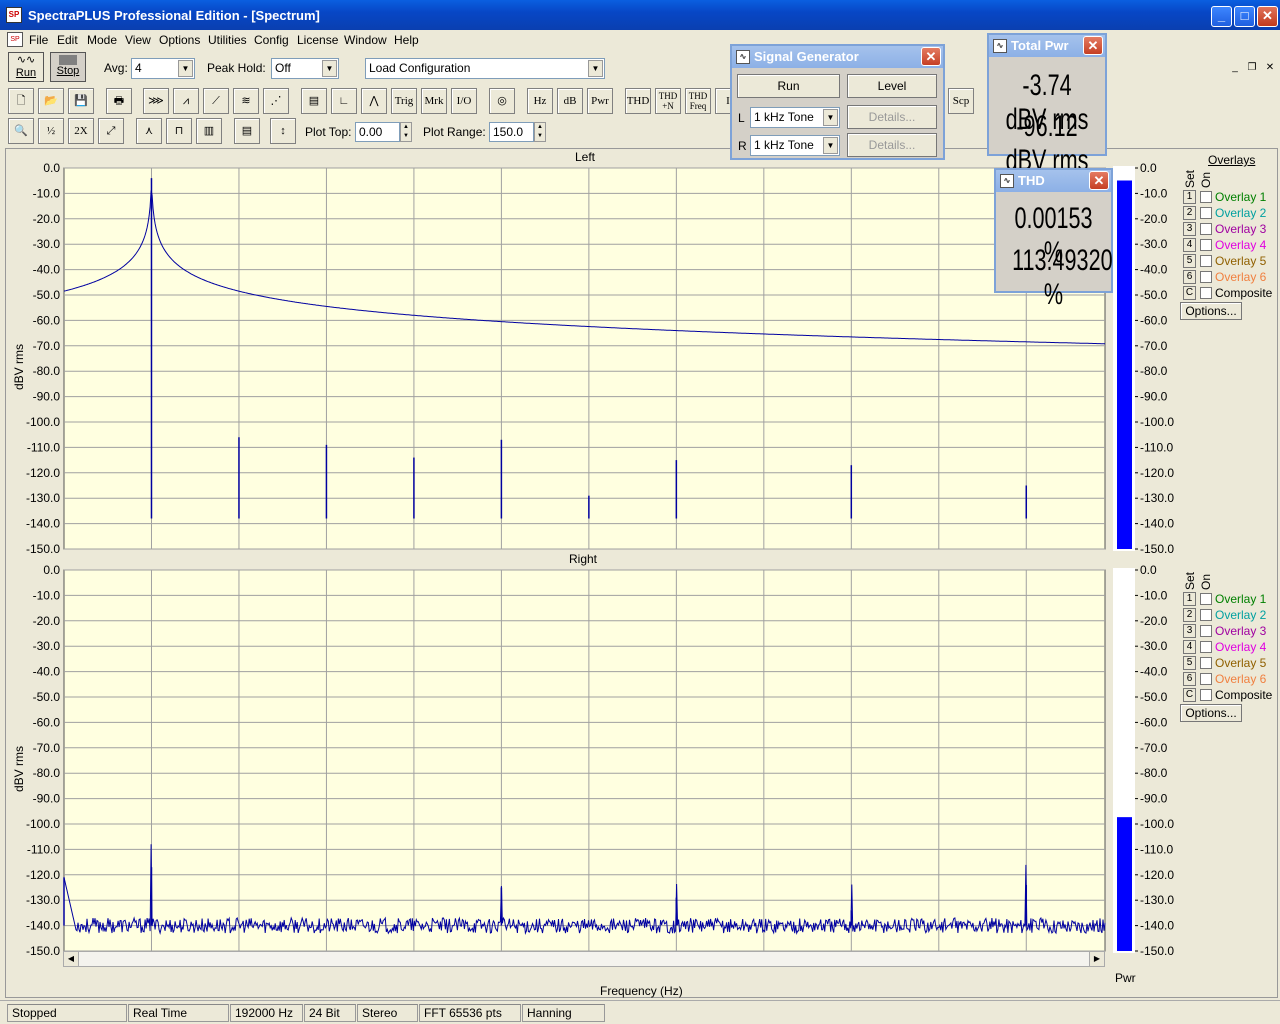 The image size is (1280, 1024). What do you see at coordinates (38, 40) in the screenshot?
I see `menu-file: File` at bounding box center [38, 40].